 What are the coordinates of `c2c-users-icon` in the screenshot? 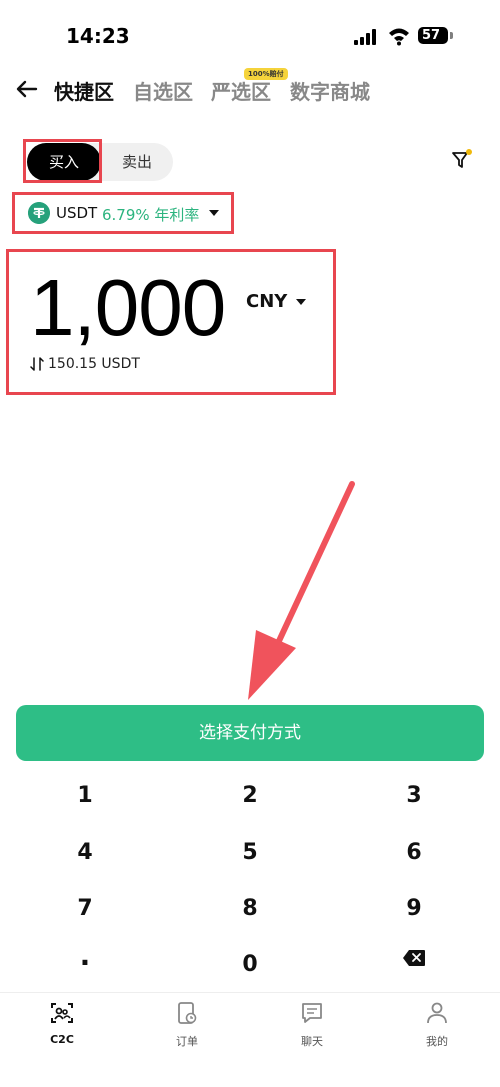 It's located at (62, 1013).